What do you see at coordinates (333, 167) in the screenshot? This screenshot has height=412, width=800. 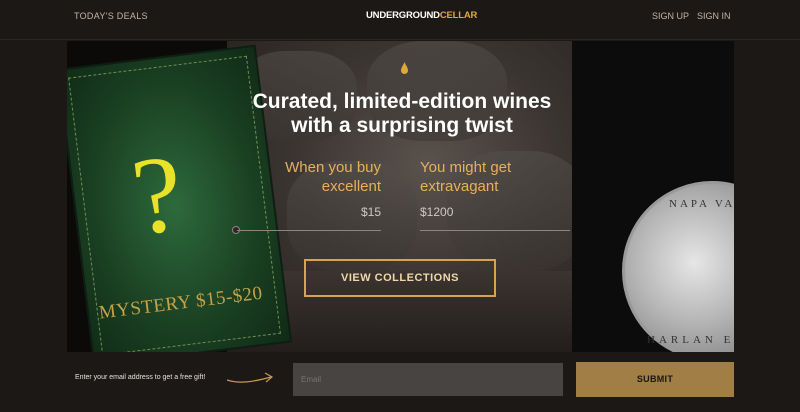 I see `buy-caption-line-1: When you buy` at bounding box center [333, 167].